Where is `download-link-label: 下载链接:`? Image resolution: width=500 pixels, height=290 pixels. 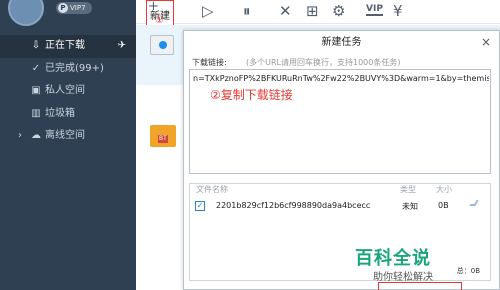
download-link-label: 下载链接: is located at coordinates (209, 62).